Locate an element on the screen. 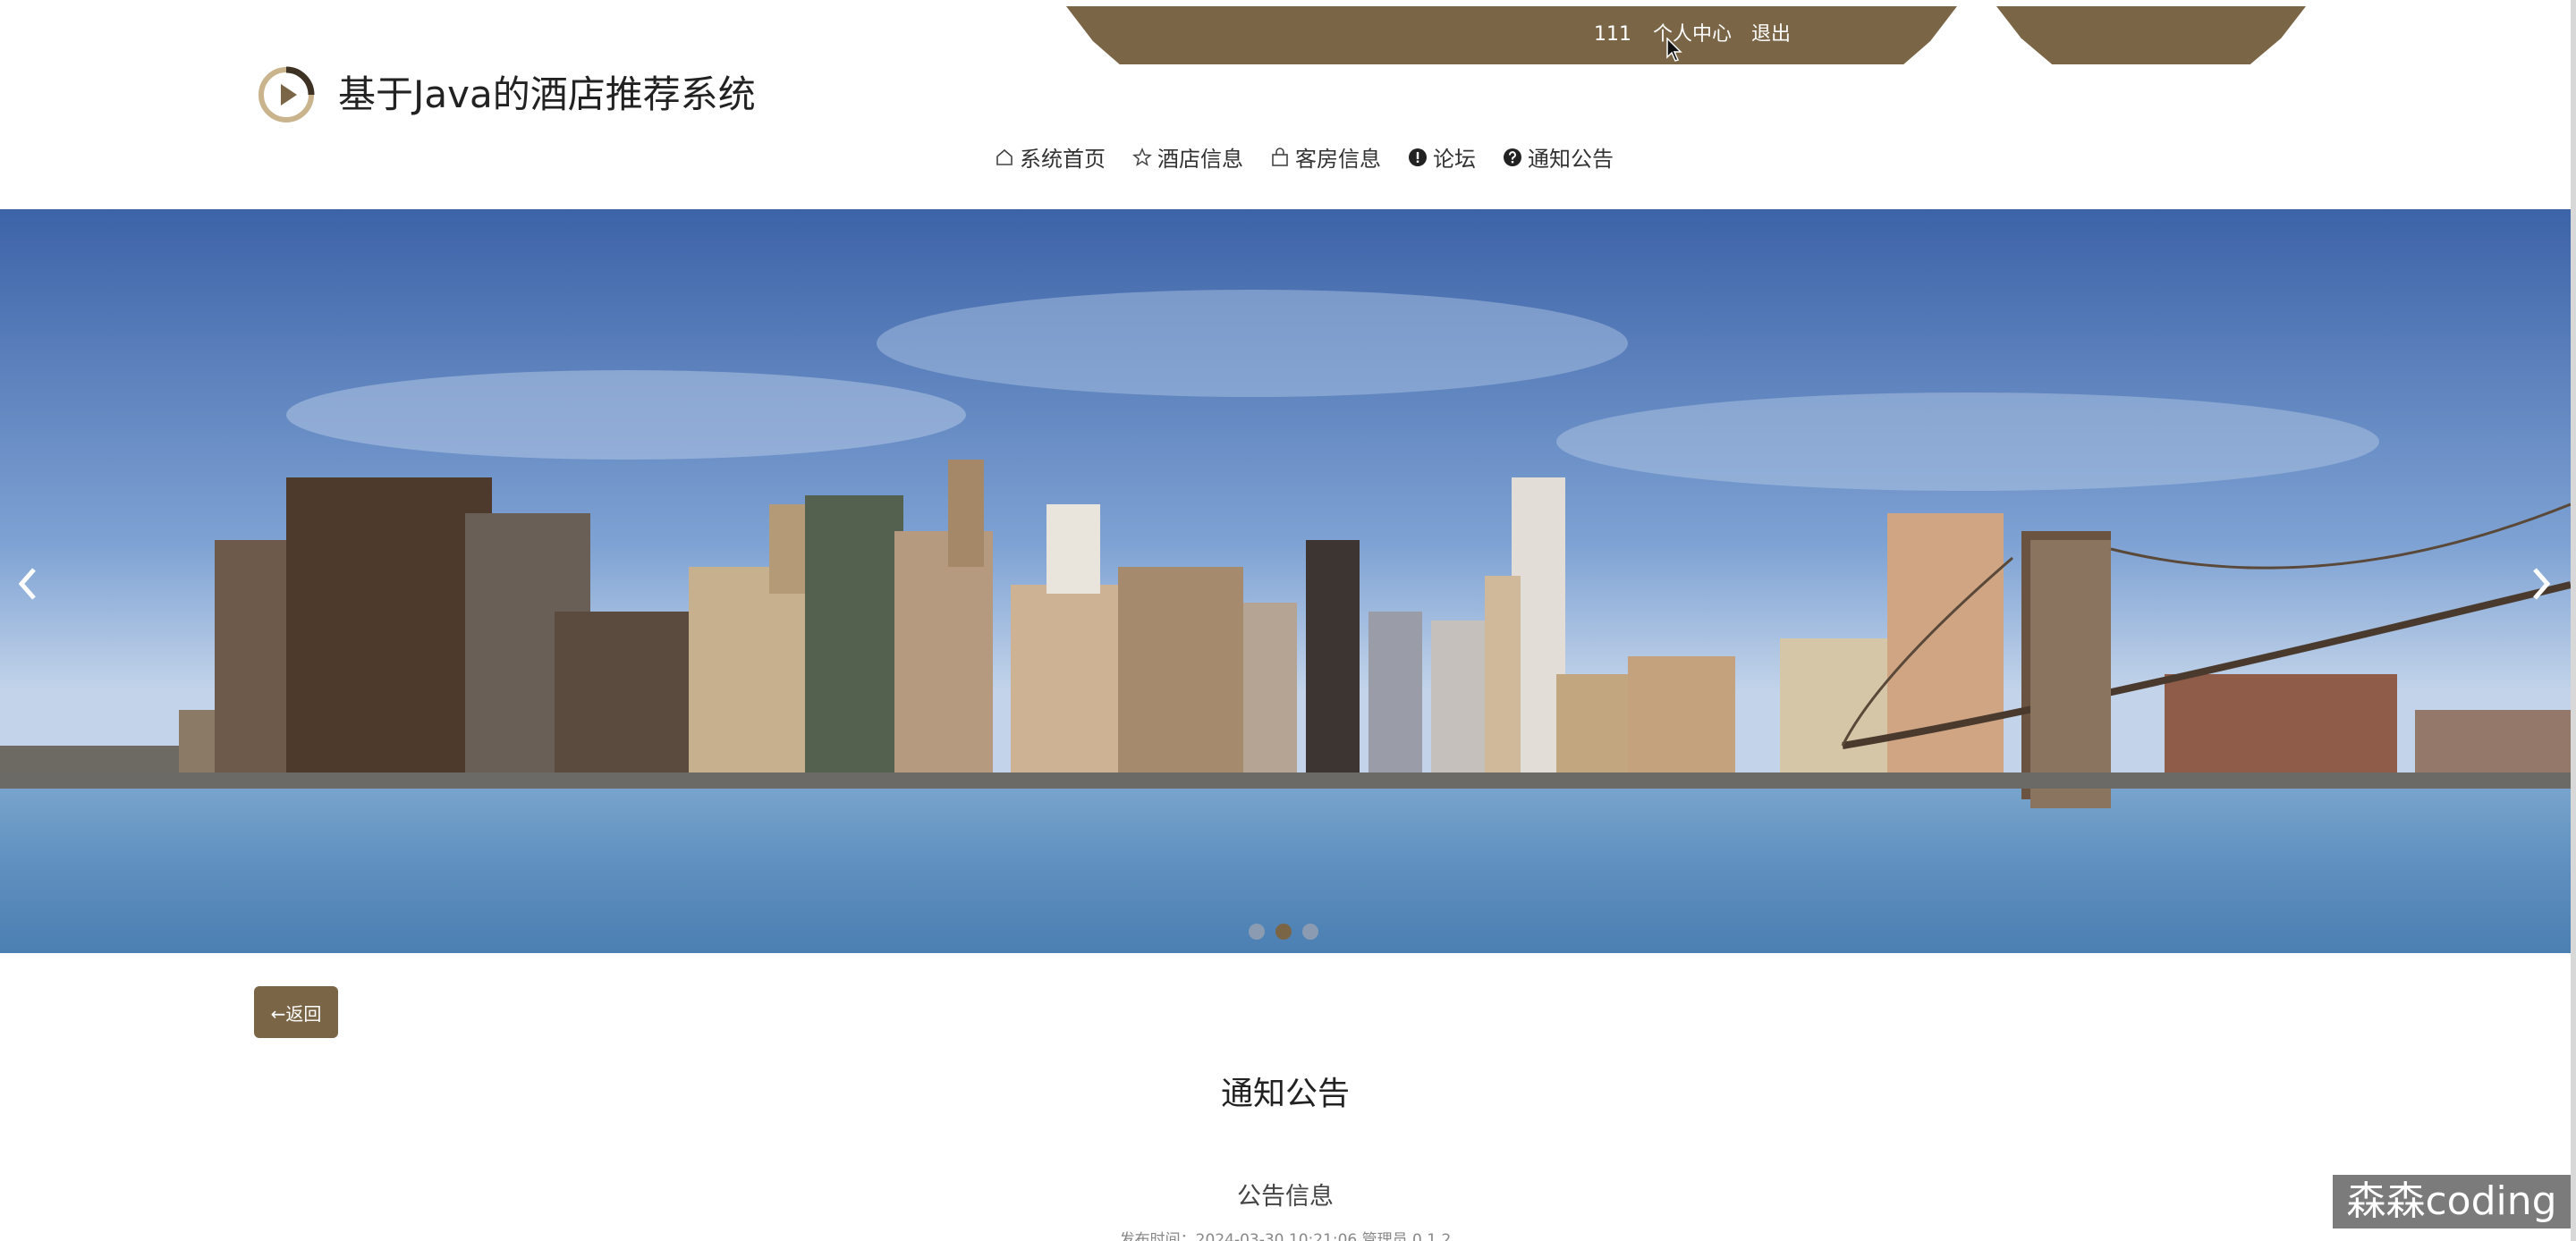 The image size is (2576, 1241). exclamation-icon is located at coordinates (1418, 157).